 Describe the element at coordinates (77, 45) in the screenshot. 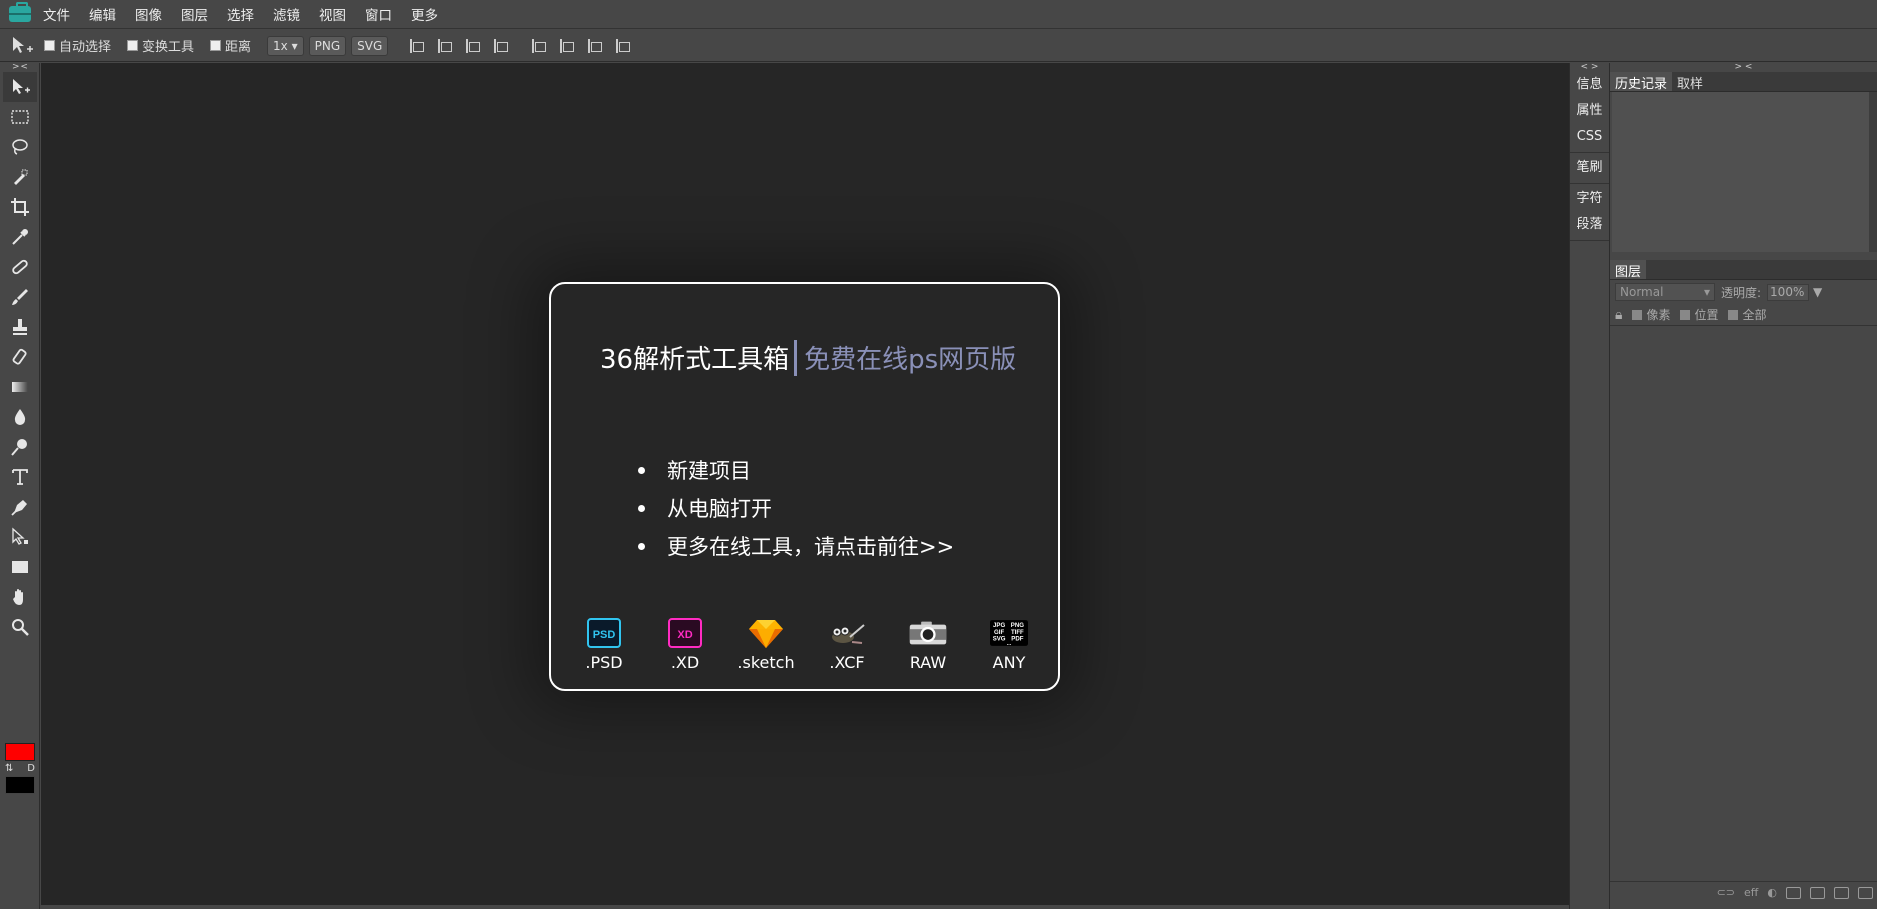

I see `auto-select-checkbox: 自动选择` at that location.